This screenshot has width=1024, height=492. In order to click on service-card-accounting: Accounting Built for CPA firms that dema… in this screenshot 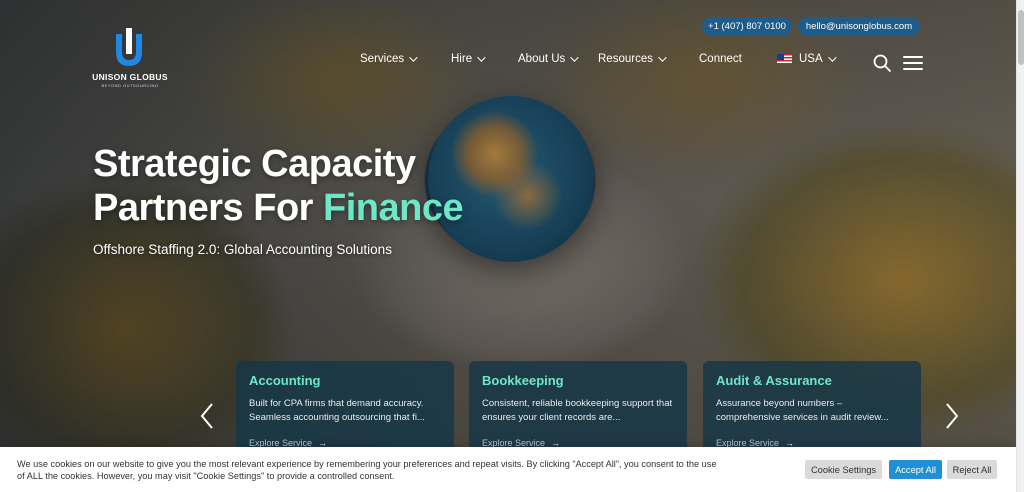, I will do `click(345, 411)`.